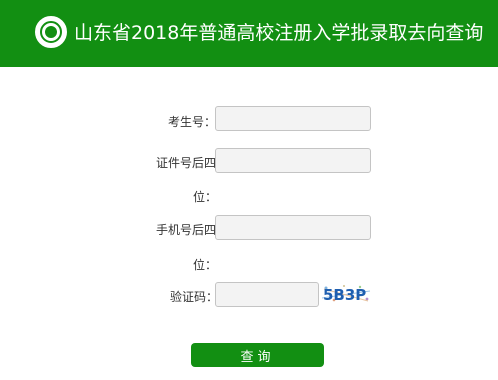  Describe the element at coordinates (267, 294) in the screenshot. I see `captcha-input` at that location.